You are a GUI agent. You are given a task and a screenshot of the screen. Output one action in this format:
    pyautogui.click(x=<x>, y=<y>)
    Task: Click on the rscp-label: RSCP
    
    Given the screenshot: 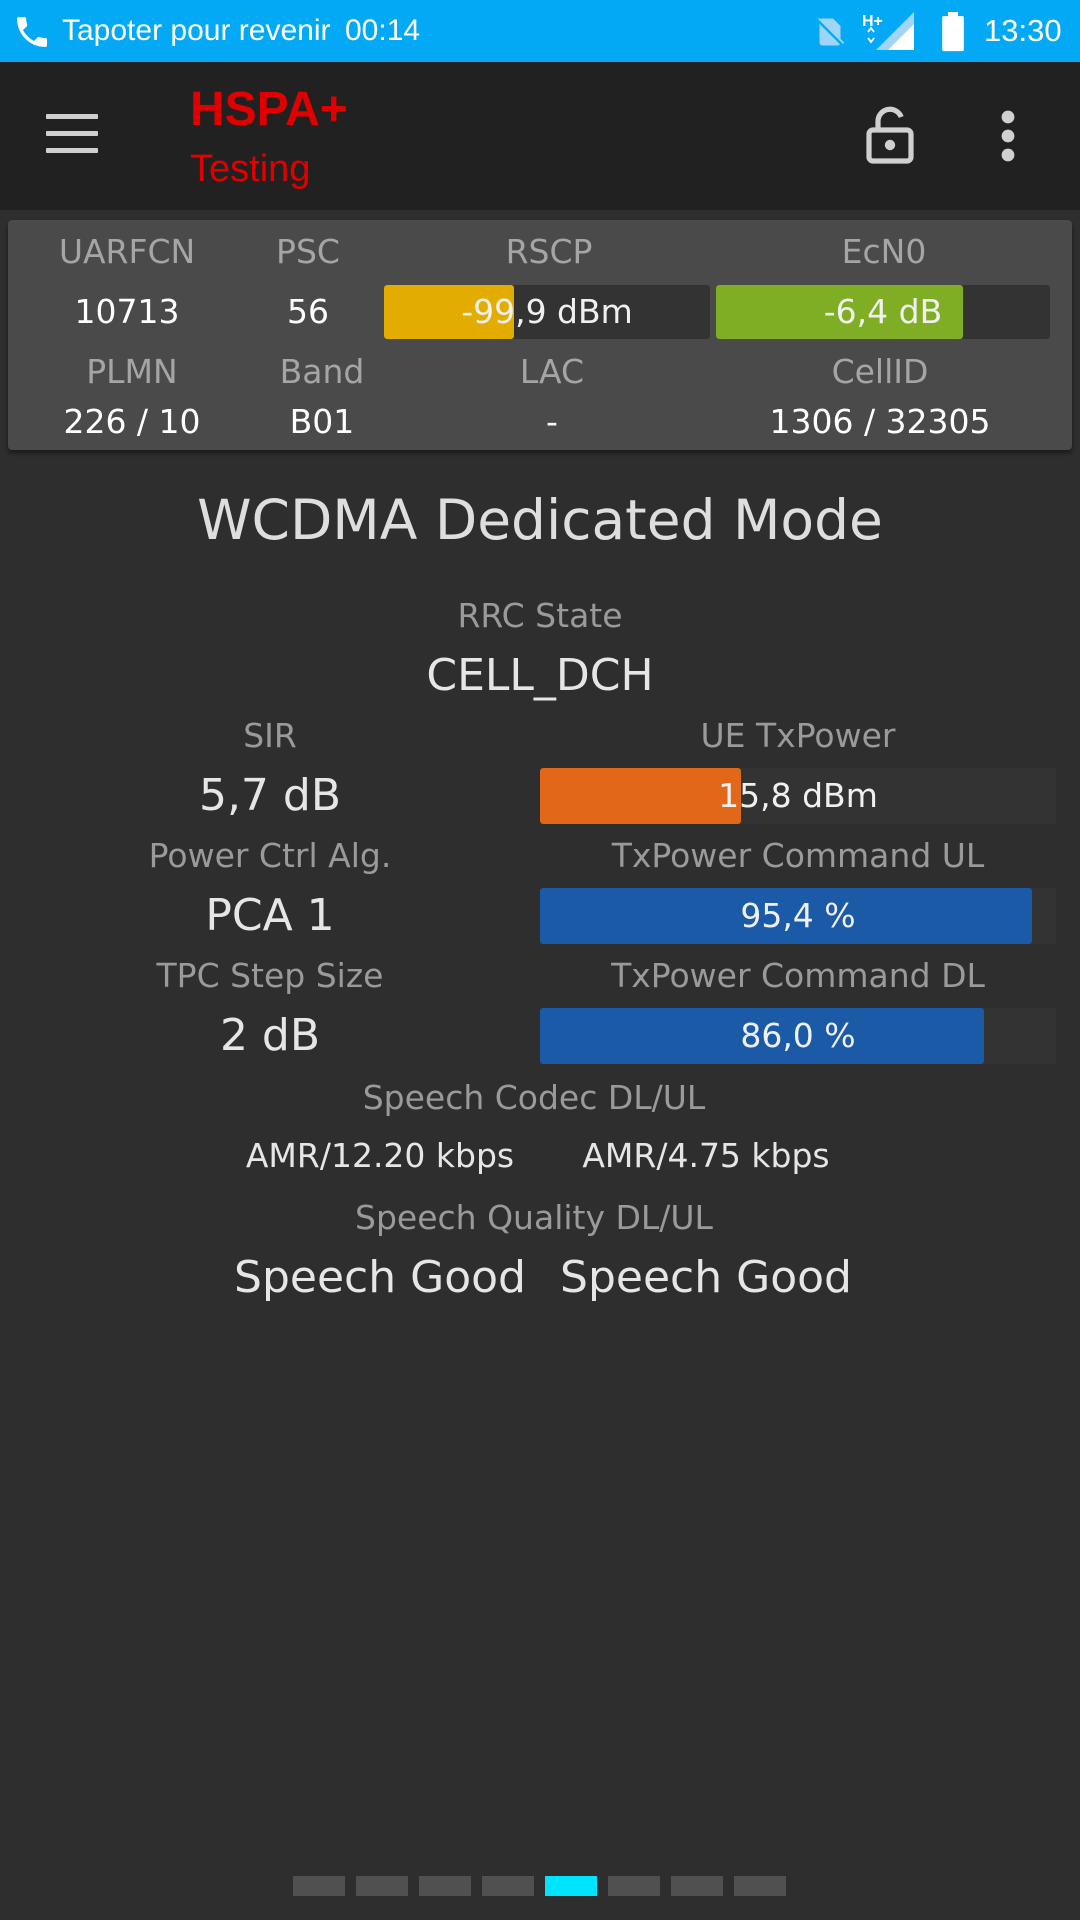 What is the action you would take?
    pyautogui.click(x=549, y=251)
    